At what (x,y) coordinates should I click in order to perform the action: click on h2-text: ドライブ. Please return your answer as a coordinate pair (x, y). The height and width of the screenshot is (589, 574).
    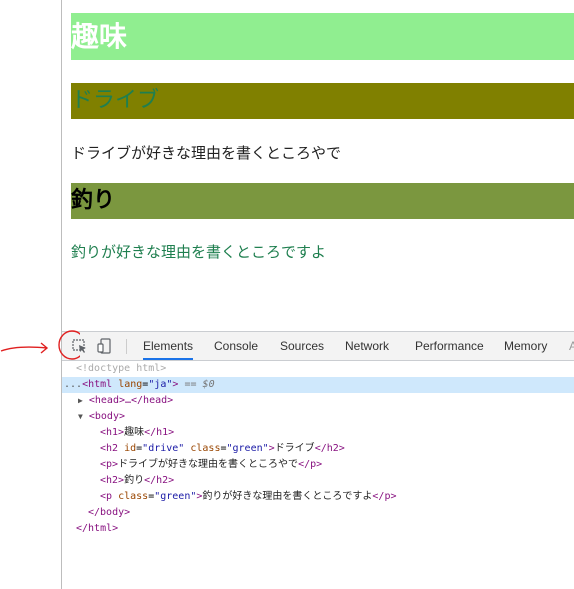
    Looking at the image, I should click on (294, 448).